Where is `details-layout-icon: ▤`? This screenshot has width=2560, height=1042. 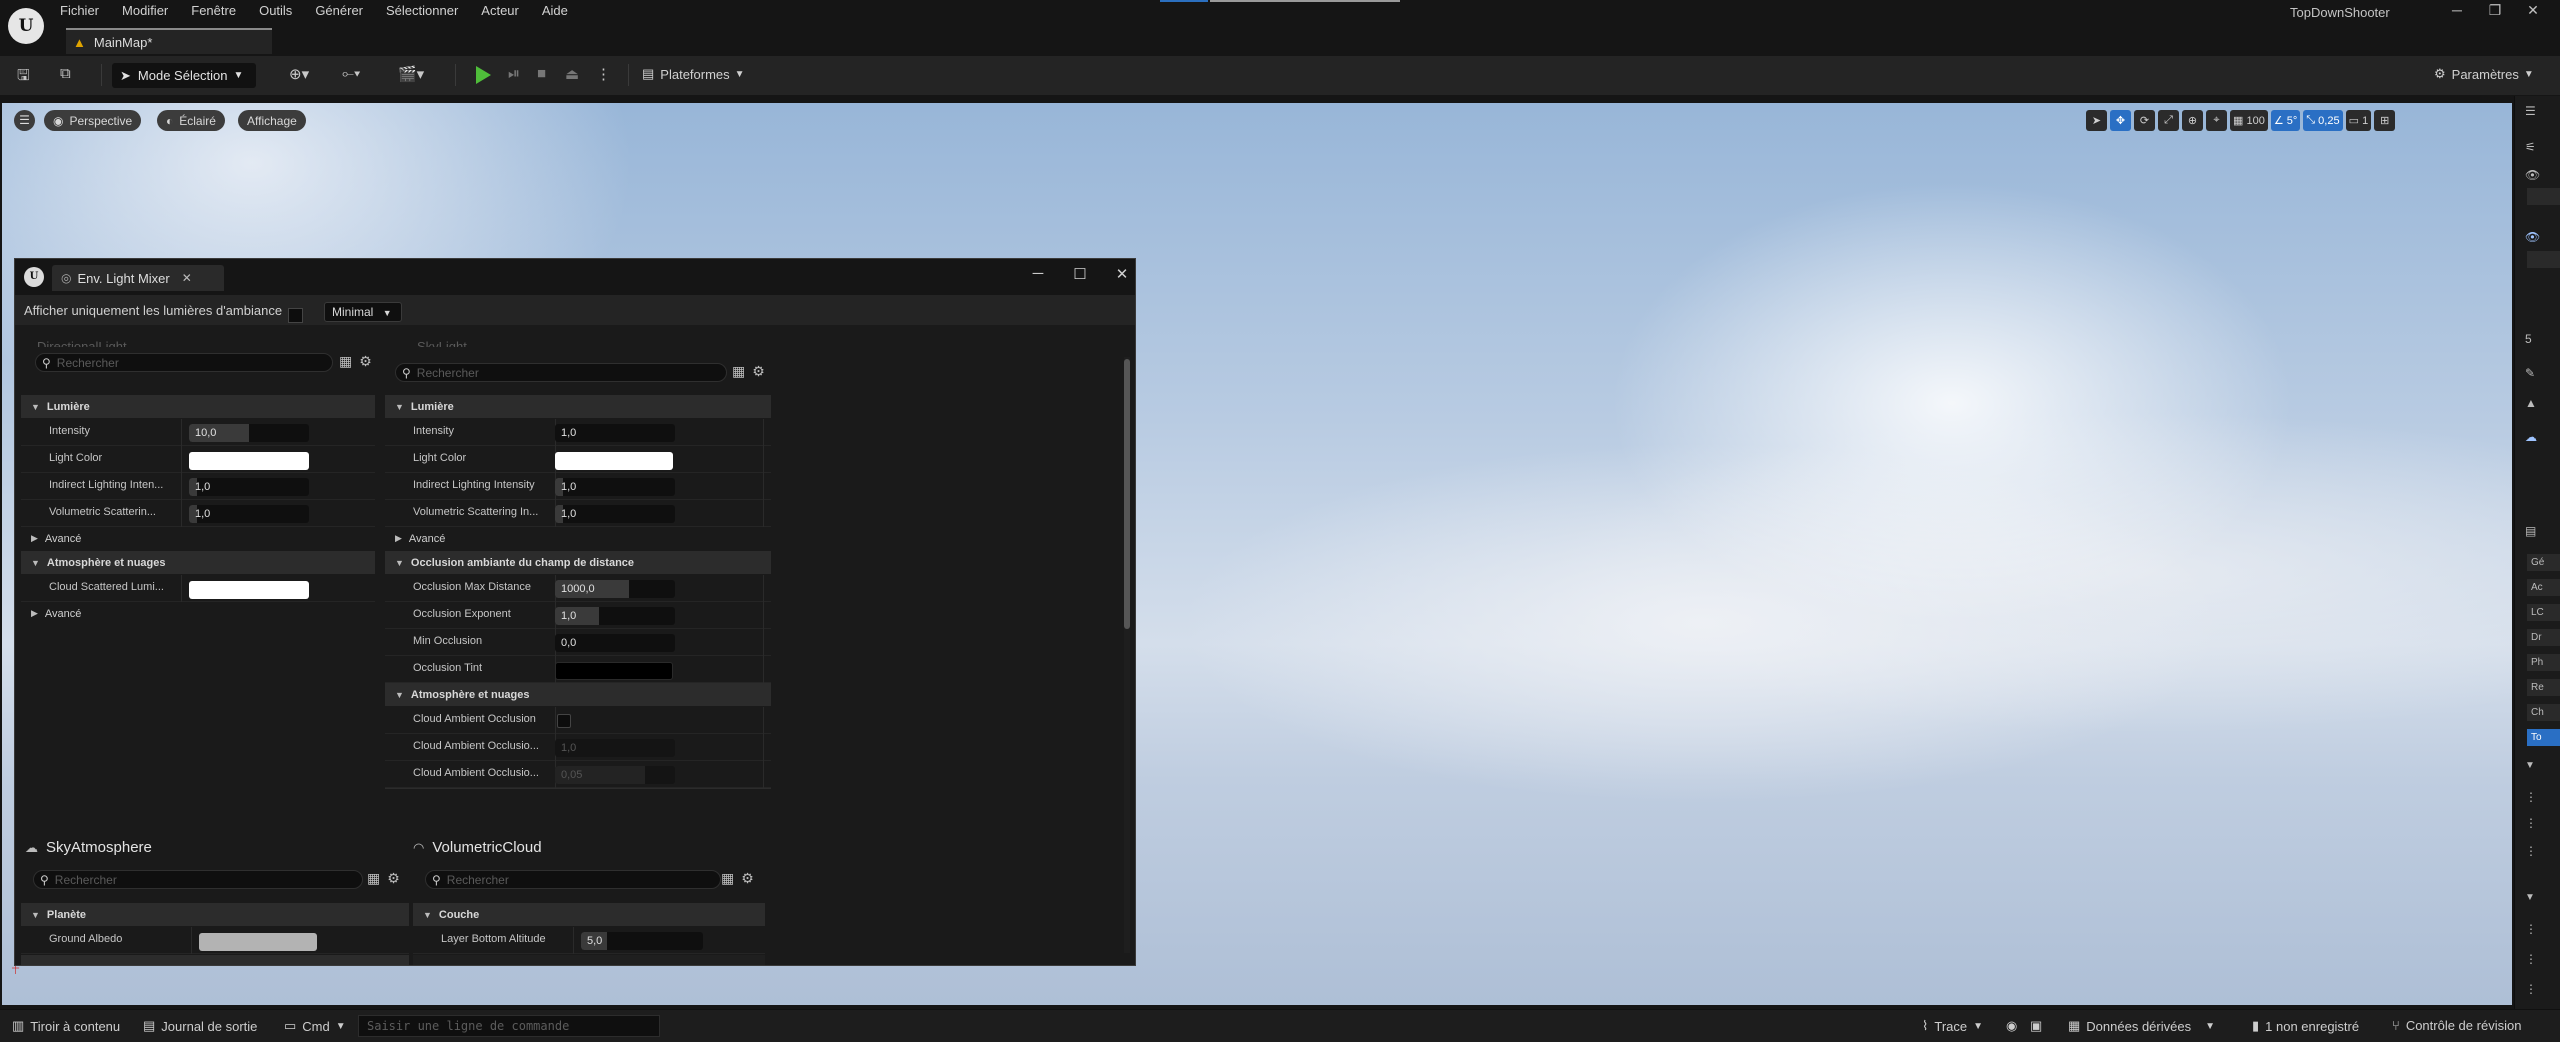 details-layout-icon: ▤ is located at coordinates (2530, 531).